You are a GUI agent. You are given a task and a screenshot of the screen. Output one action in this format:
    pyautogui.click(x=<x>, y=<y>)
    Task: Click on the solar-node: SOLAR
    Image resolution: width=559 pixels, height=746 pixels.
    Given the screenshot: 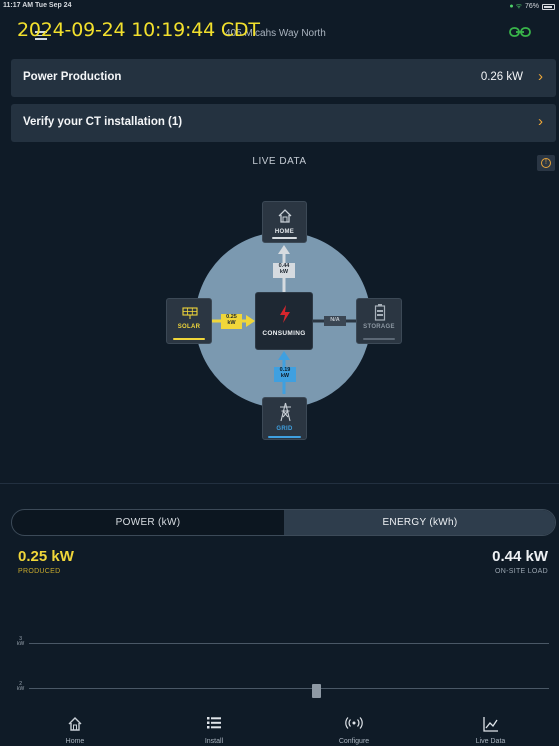 What is the action you would take?
    pyautogui.click(x=189, y=321)
    